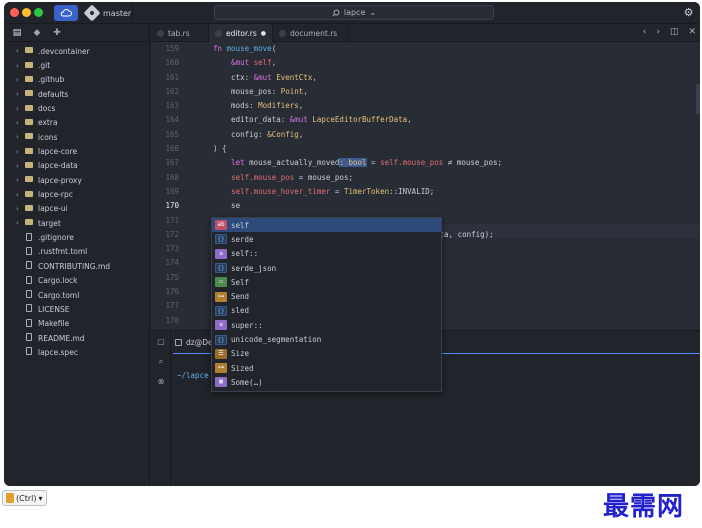 This screenshot has width=702, height=528. What do you see at coordinates (57, 33) in the screenshot?
I see `plugins-icon: ✚` at bounding box center [57, 33].